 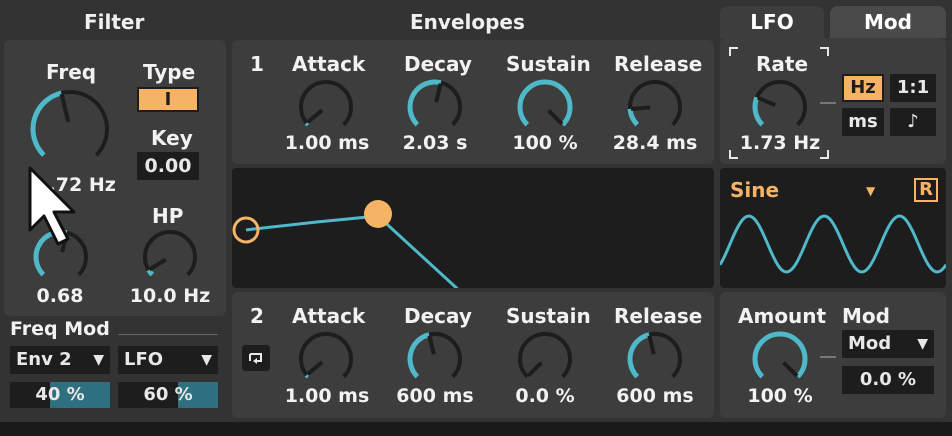 I want to click on envelope1-number: 1, so click(x=257, y=64).